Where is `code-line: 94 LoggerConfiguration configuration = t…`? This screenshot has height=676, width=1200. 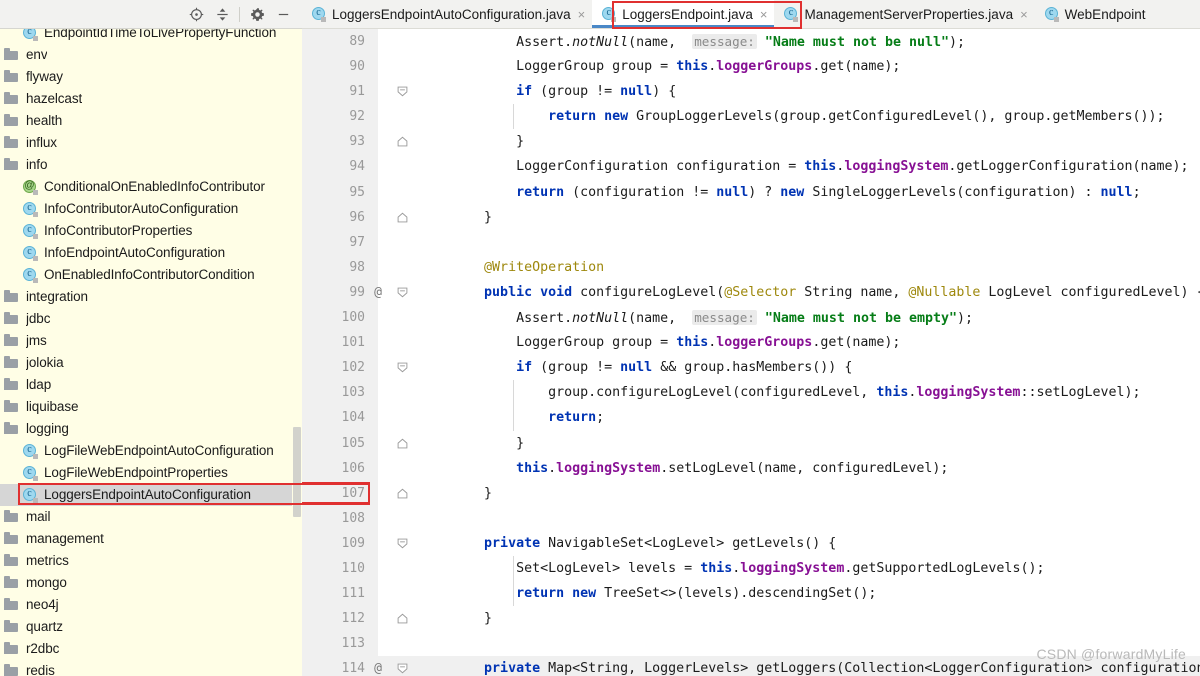 code-line: 94 LoggerConfiguration configuration = t… is located at coordinates (751, 166).